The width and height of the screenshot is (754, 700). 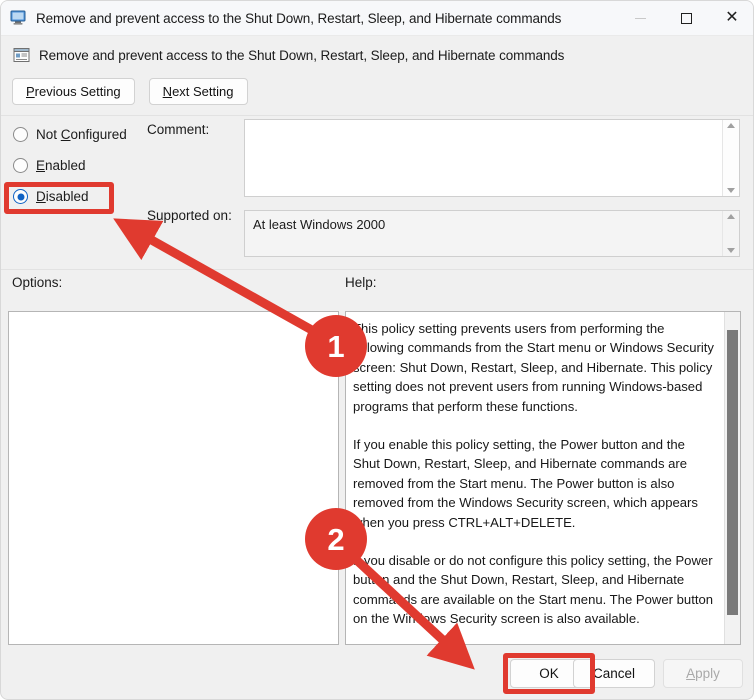 I want to click on monitor-icon, so click(x=19, y=18).